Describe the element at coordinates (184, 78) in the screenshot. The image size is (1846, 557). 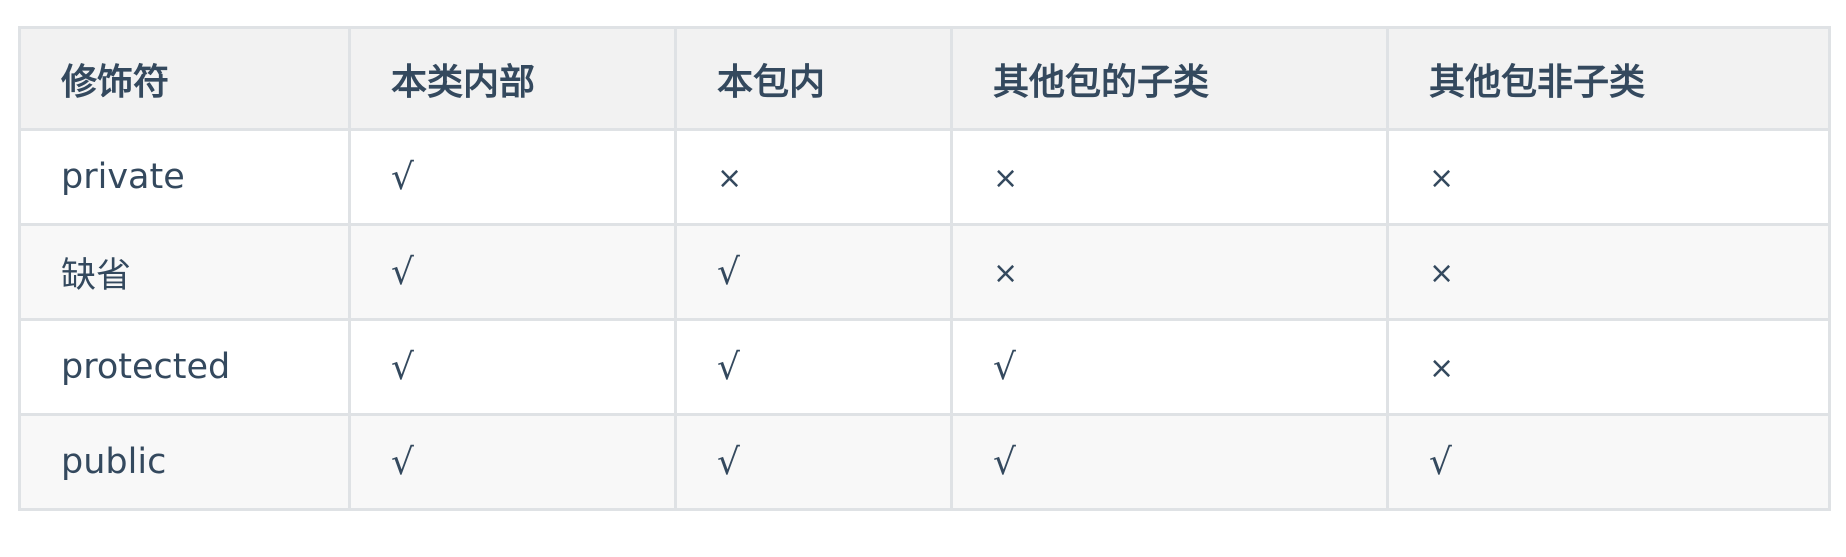
I see `header-modifier: 修饰符` at that location.